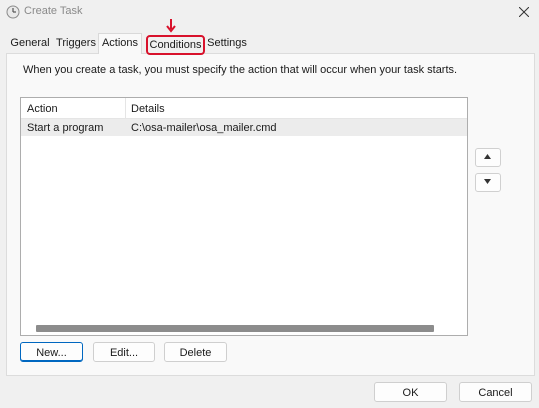 The width and height of the screenshot is (539, 408). I want to click on list-header: Action Details, so click(244, 108).